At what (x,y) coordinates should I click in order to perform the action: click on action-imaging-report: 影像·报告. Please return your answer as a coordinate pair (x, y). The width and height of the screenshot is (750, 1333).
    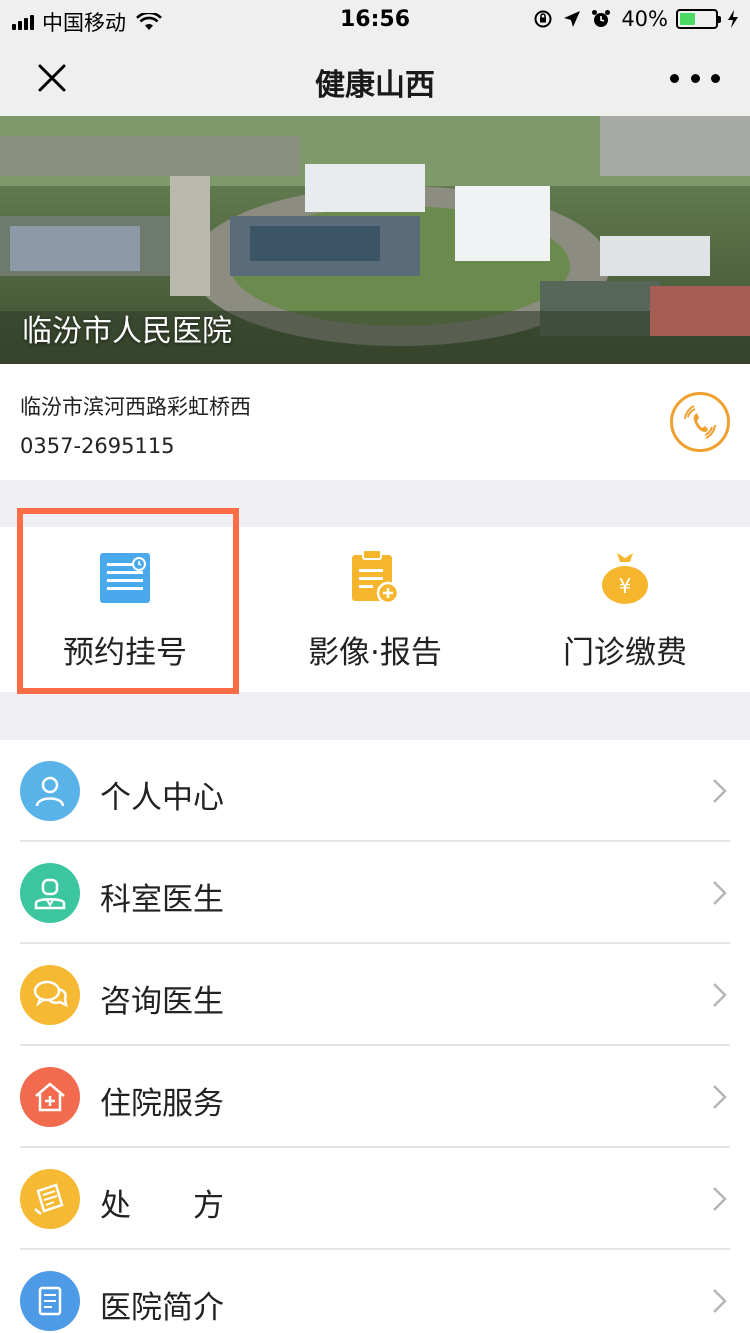
    Looking at the image, I should click on (375, 609).